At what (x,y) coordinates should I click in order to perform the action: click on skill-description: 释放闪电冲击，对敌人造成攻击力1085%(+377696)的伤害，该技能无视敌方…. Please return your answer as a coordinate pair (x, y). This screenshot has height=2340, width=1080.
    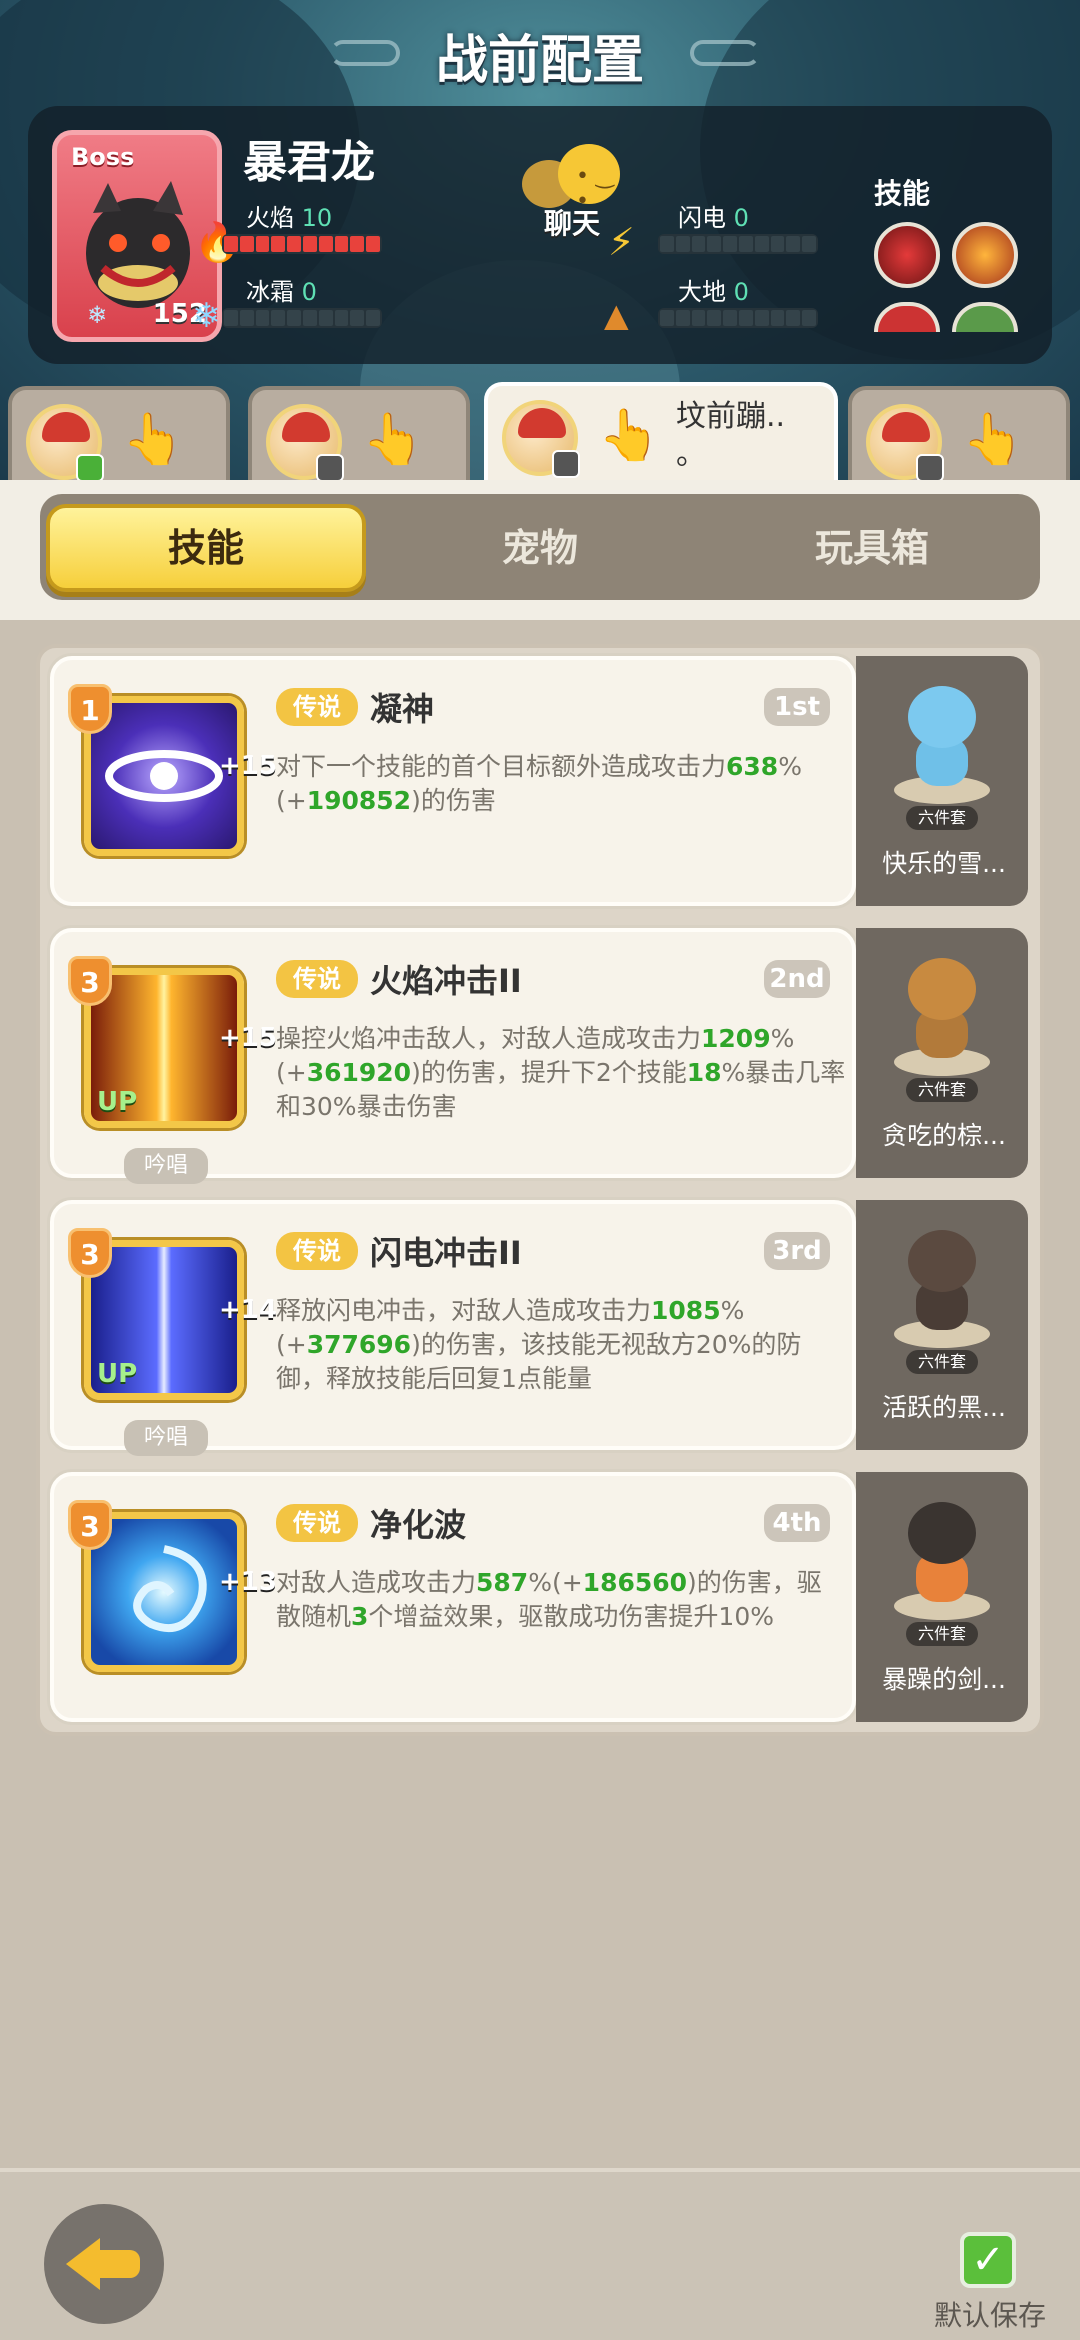
    Looking at the image, I should click on (539, 1344).